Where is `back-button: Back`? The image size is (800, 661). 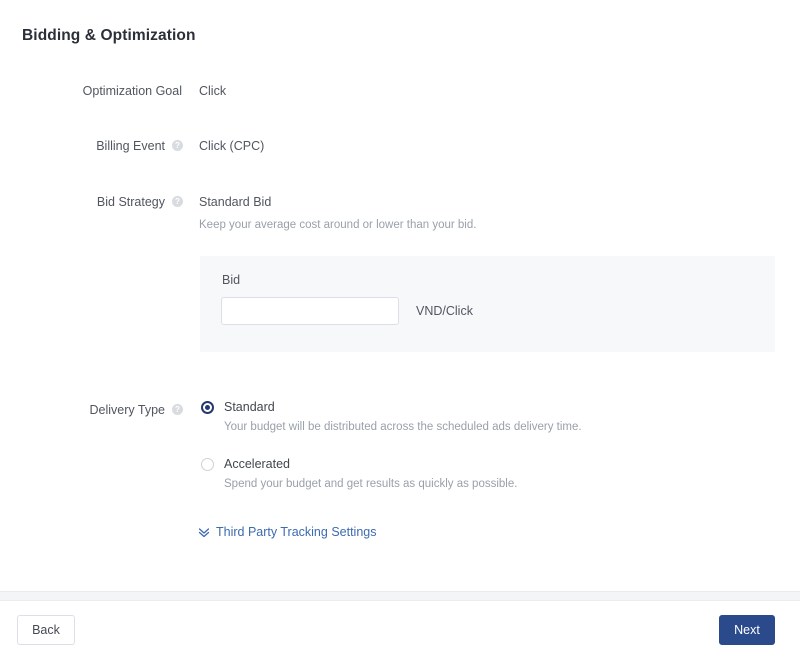
back-button: Back is located at coordinates (46, 630).